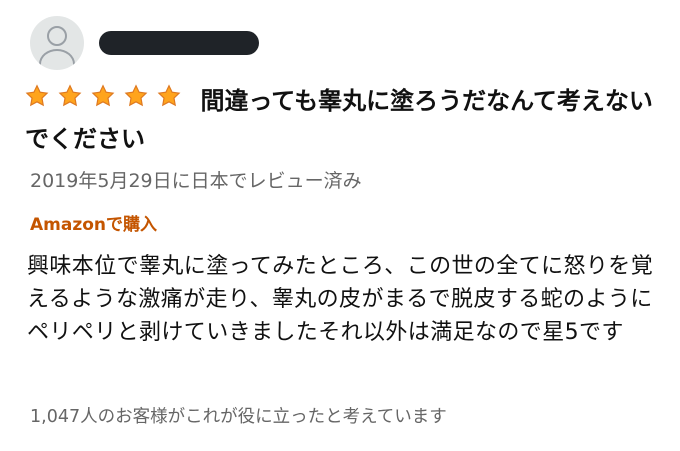  Describe the element at coordinates (238, 417) in the screenshot. I see `helpful-count: 1,047人のお客様がこれが役に立ったと考えています` at that location.